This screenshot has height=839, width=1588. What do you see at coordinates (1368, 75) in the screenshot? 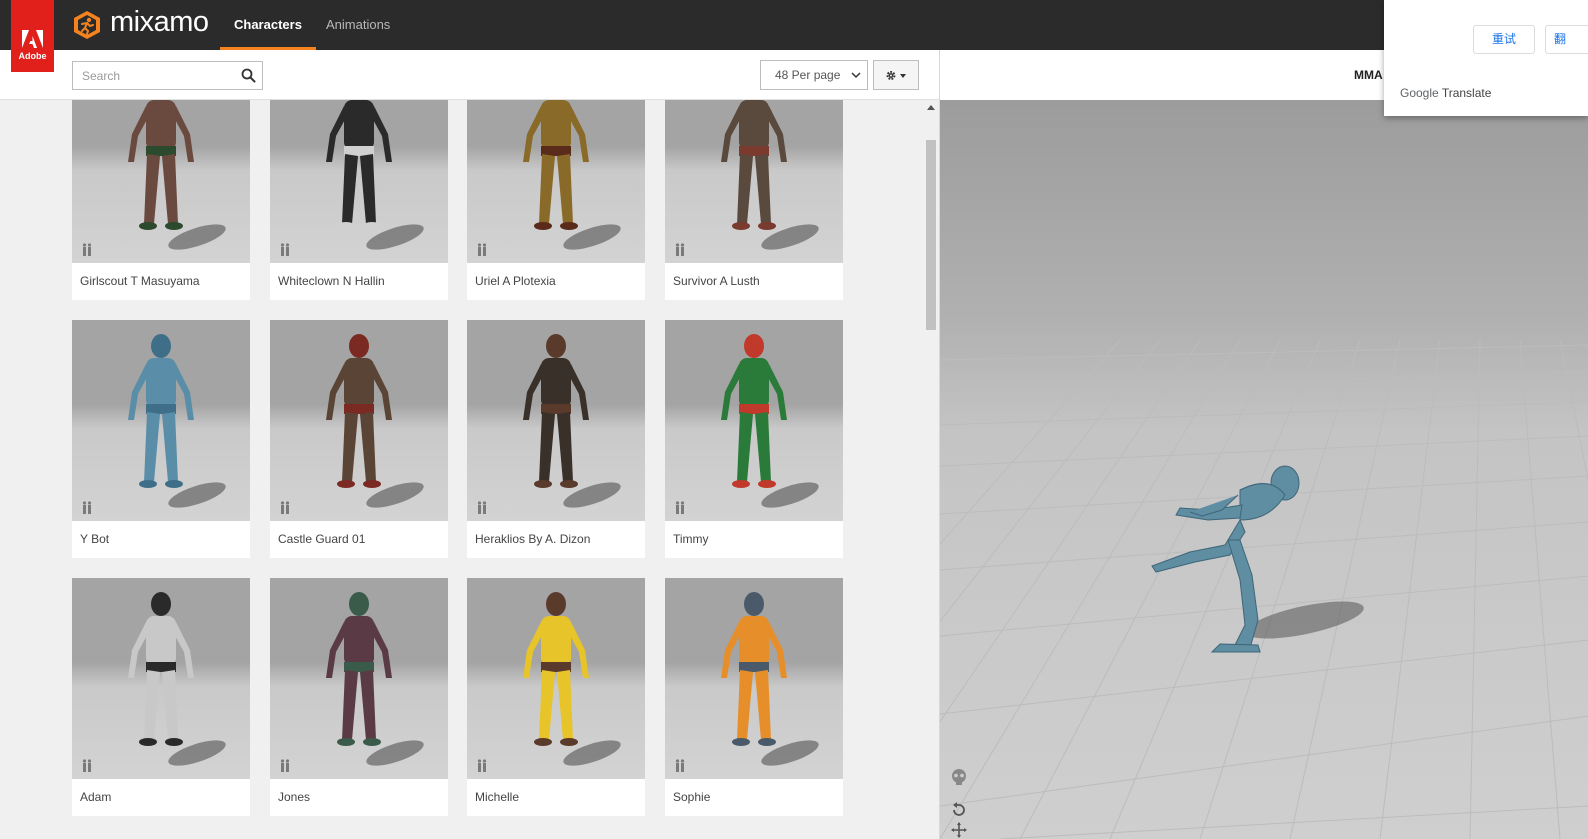
I see `viewport-title: MMA` at bounding box center [1368, 75].